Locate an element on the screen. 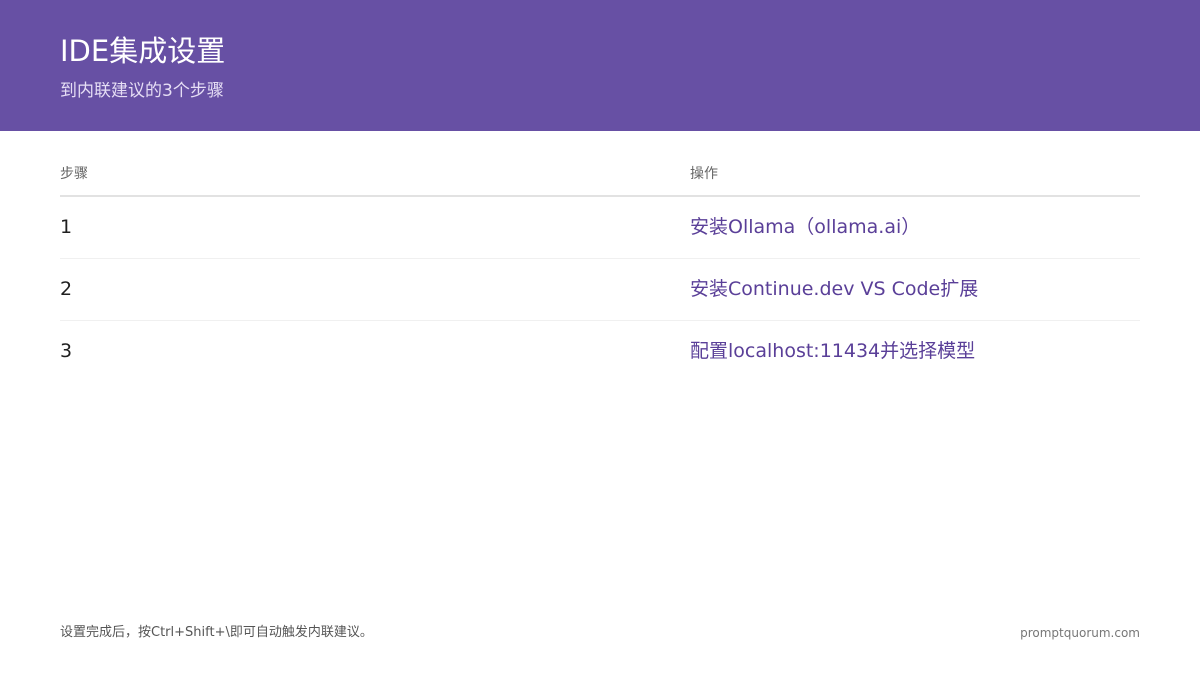 The width and height of the screenshot is (1200, 675). step-action: 配置localhost:11434并选择模型 is located at coordinates (833, 351).